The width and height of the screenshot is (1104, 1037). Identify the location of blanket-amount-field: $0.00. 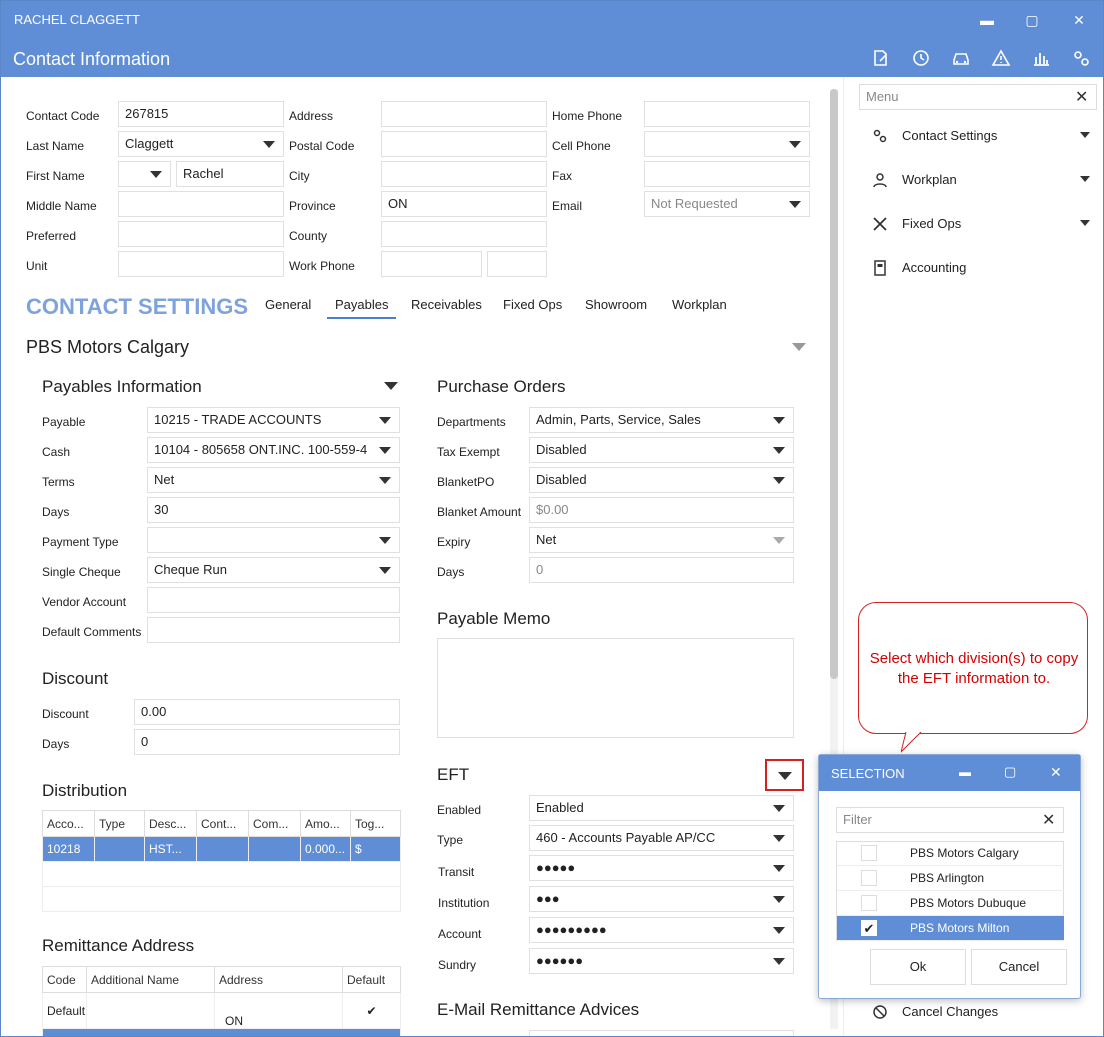
(661, 510).